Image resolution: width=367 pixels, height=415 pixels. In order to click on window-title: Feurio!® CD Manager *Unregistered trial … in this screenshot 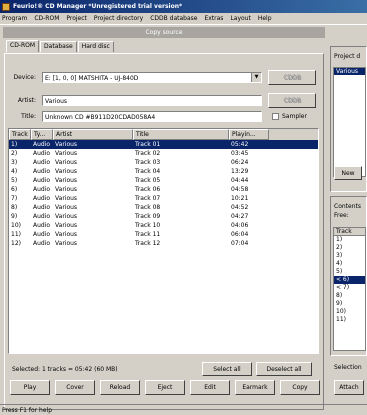, I will do `click(98, 6)`.